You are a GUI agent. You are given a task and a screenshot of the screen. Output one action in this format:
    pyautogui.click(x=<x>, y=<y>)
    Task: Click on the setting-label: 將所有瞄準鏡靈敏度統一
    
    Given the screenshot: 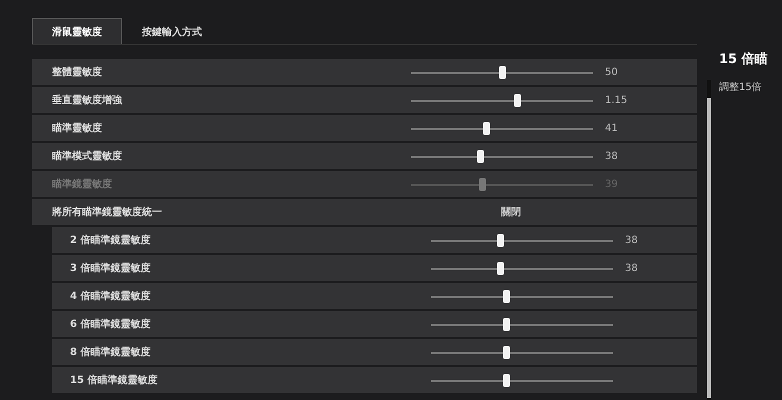 What is the action you would take?
    pyautogui.click(x=107, y=212)
    